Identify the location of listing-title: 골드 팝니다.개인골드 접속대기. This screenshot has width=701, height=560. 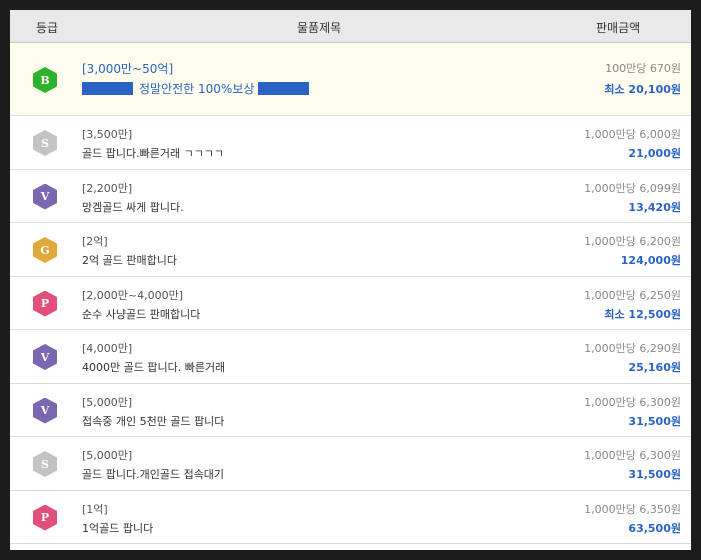
(153, 474).